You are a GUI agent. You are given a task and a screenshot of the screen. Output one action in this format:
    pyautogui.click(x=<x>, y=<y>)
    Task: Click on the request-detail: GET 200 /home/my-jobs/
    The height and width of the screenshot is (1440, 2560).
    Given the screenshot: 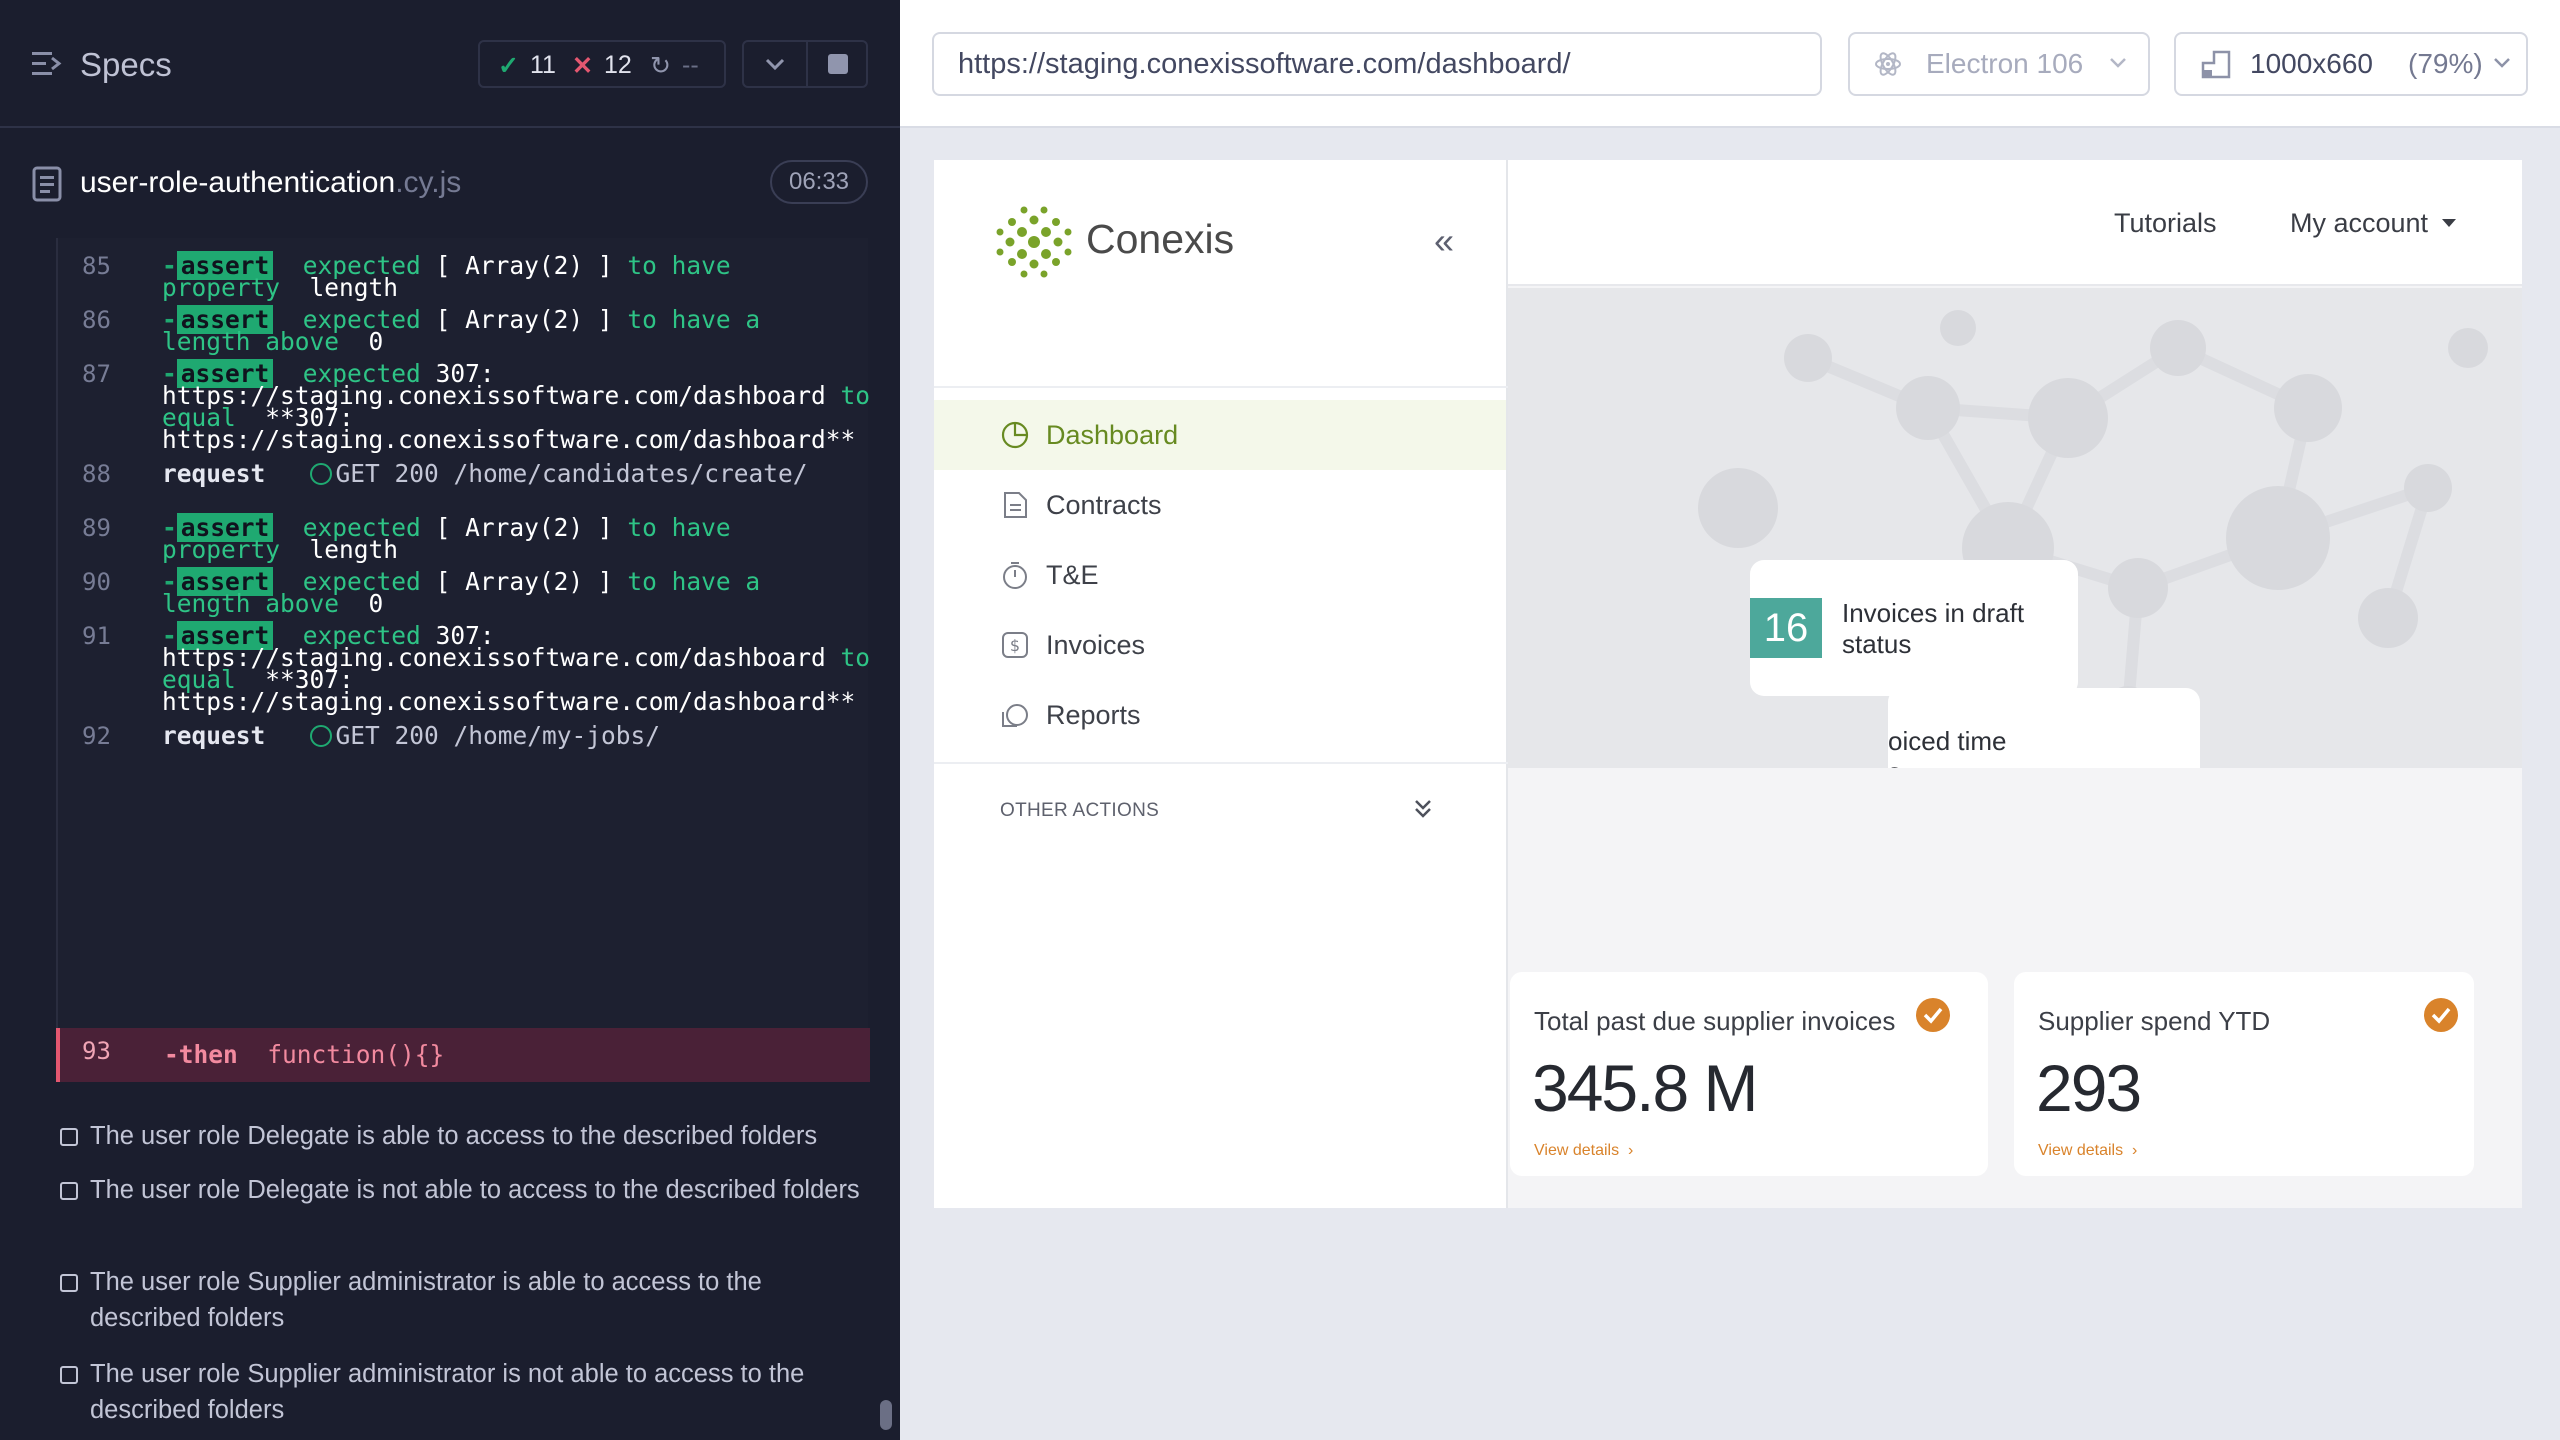 What is the action you would take?
    pyautogui.click(x=498, y=735)
    